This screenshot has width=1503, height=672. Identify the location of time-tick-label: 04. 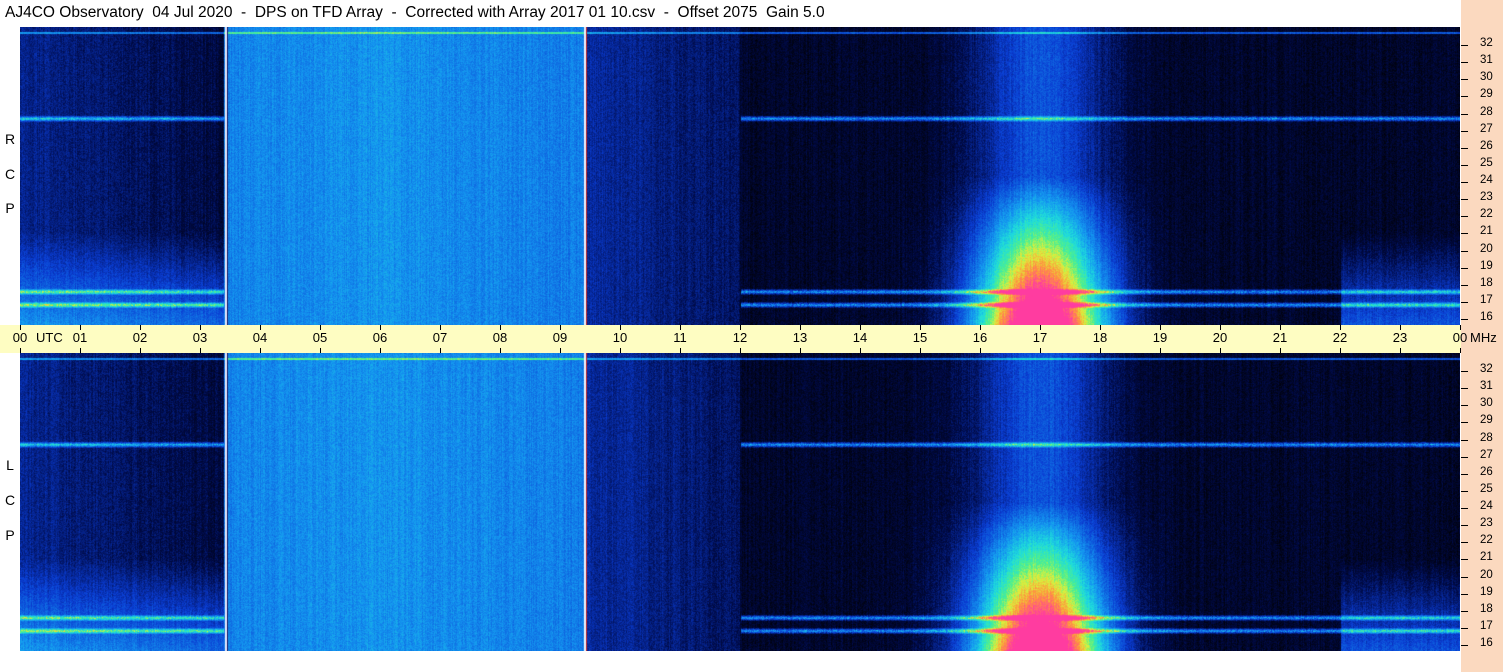
(260, 337).